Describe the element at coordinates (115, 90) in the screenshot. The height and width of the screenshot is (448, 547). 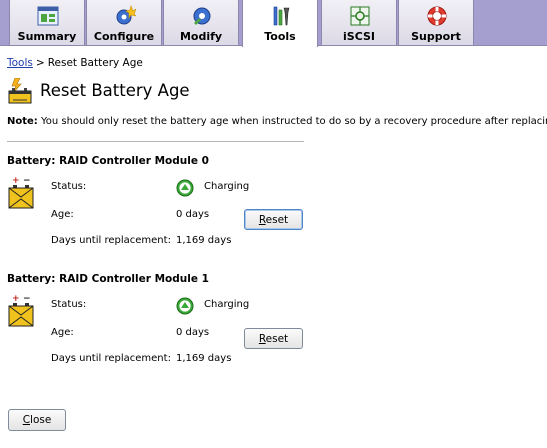
I see `page-title: Reset Battery Age` at that location.